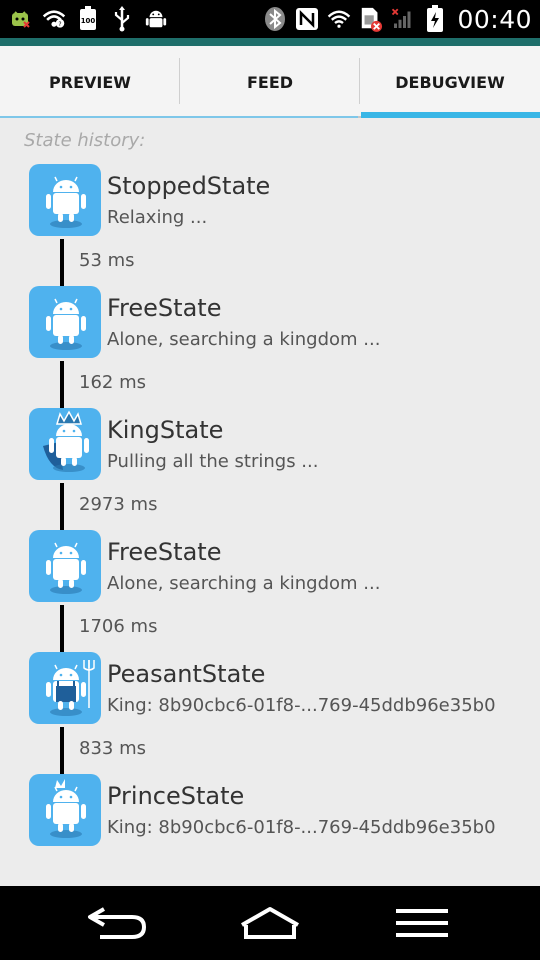 The height and width of the screenshot is (960, 540). I want to click on home-icon, so click(270, 923).